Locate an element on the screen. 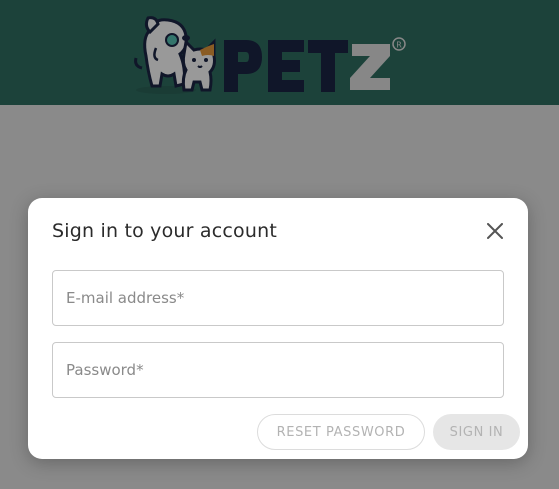 The height and width of the screenshot is (489, 559). email-field is located at coordinates (278, 298).